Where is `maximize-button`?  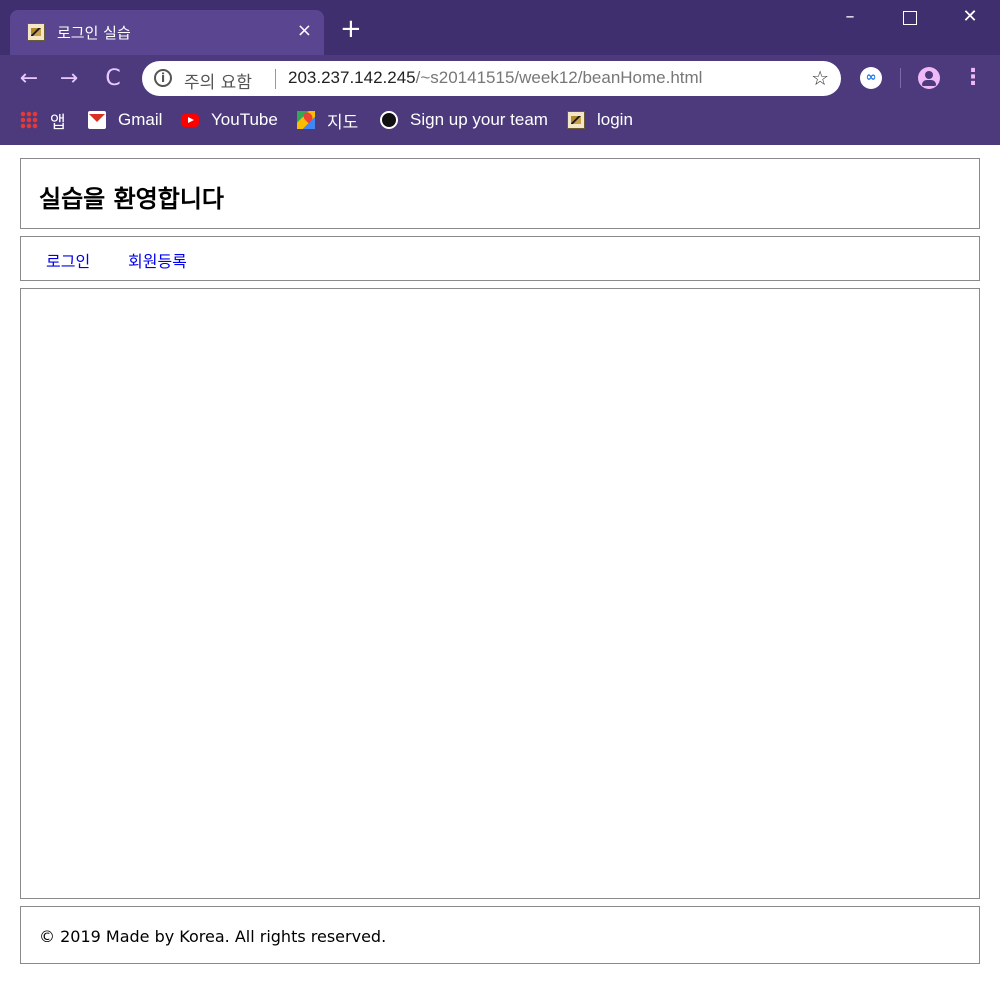 maximize-button is located at coordinates (910, 19).